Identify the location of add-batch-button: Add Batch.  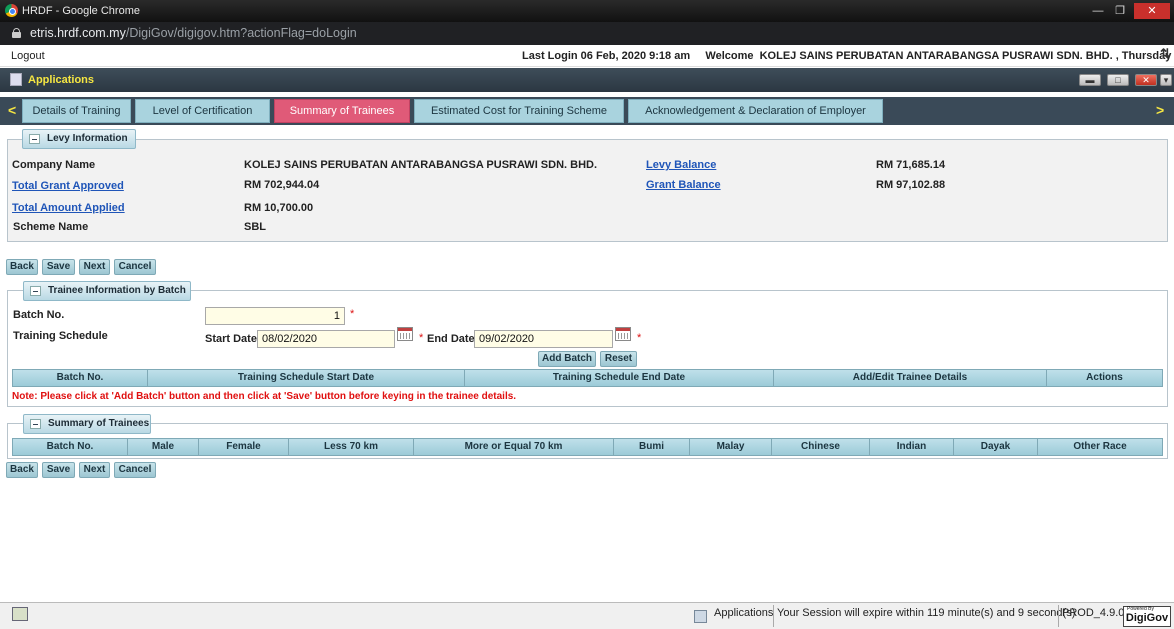
(567, 359).